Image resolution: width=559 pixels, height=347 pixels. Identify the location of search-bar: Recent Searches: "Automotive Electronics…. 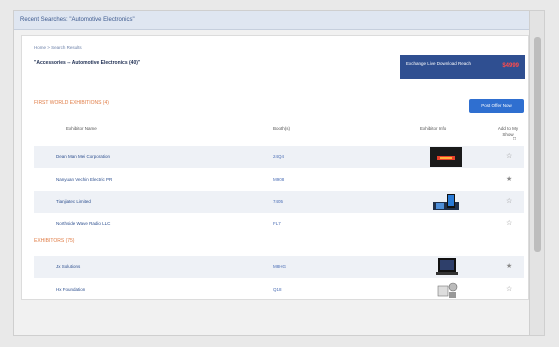
(272, 20).